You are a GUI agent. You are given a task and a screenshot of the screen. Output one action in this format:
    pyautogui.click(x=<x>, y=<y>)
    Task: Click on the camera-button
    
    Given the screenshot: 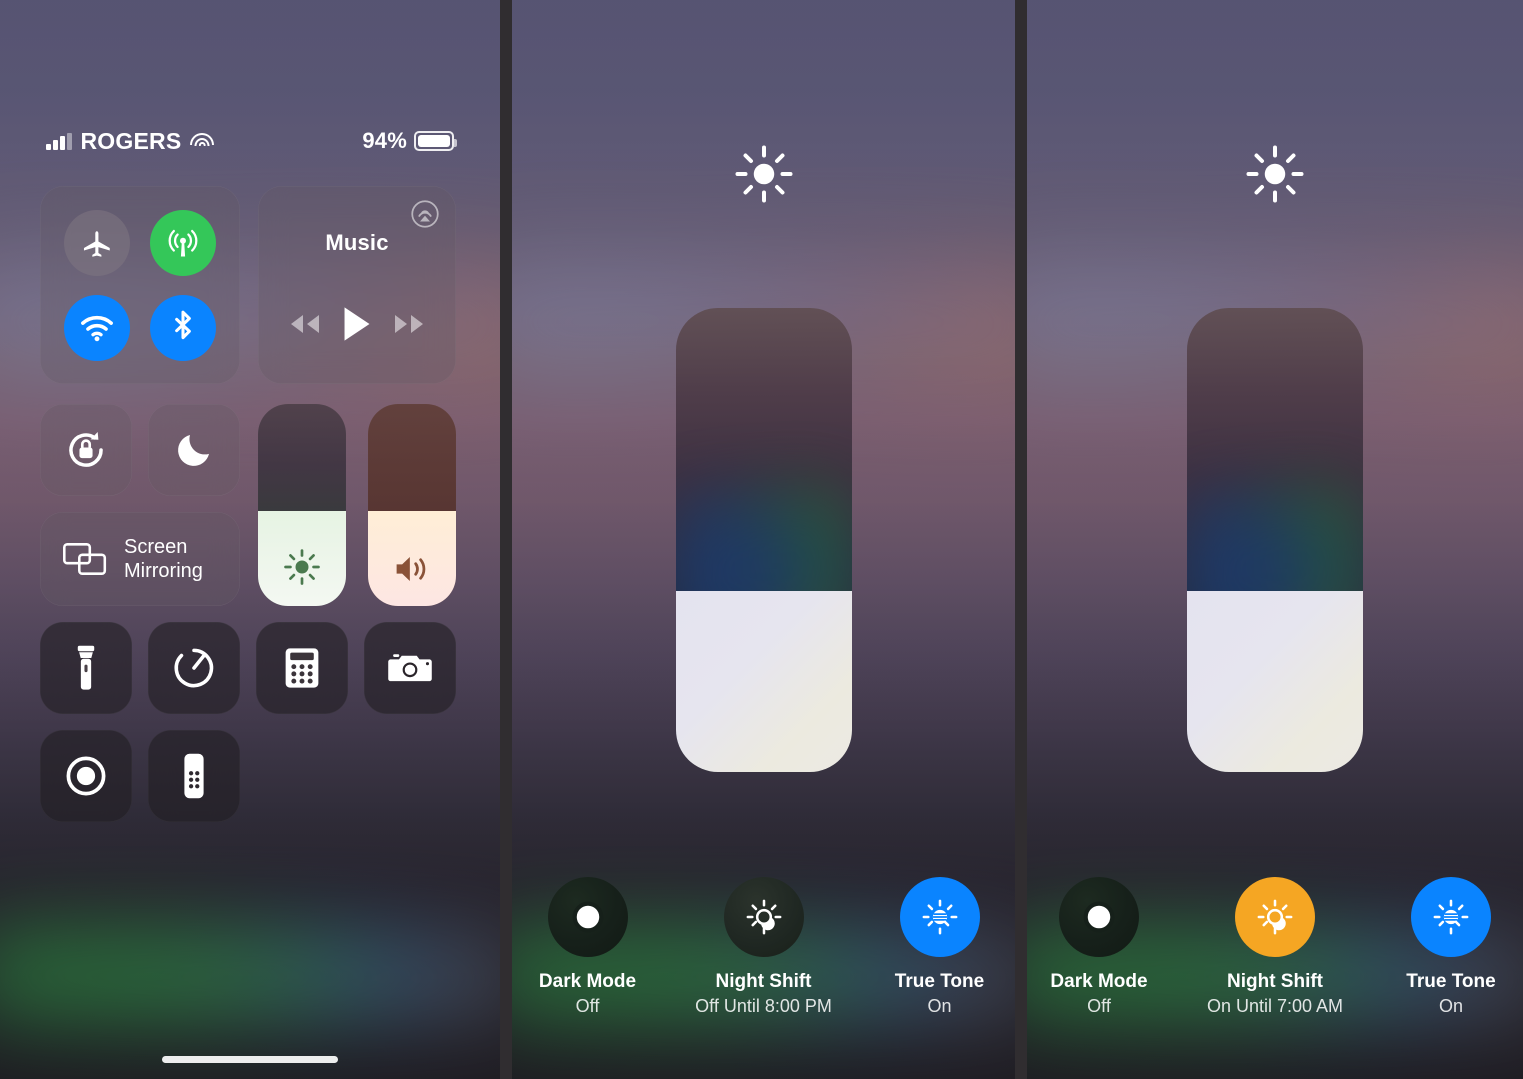 What is the action you would take?
    pyautogui.click(x=410, y=668)
    